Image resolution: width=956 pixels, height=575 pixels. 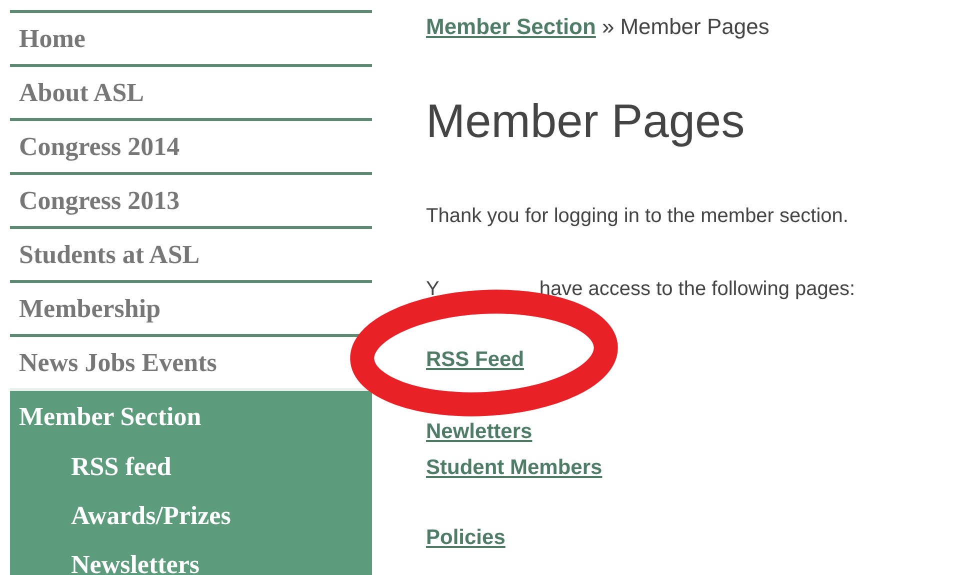 What do you see at coordinates (191, 307) in the screenshot?
I see `sidebar-item: Membership` at bounding box center [191, 307].